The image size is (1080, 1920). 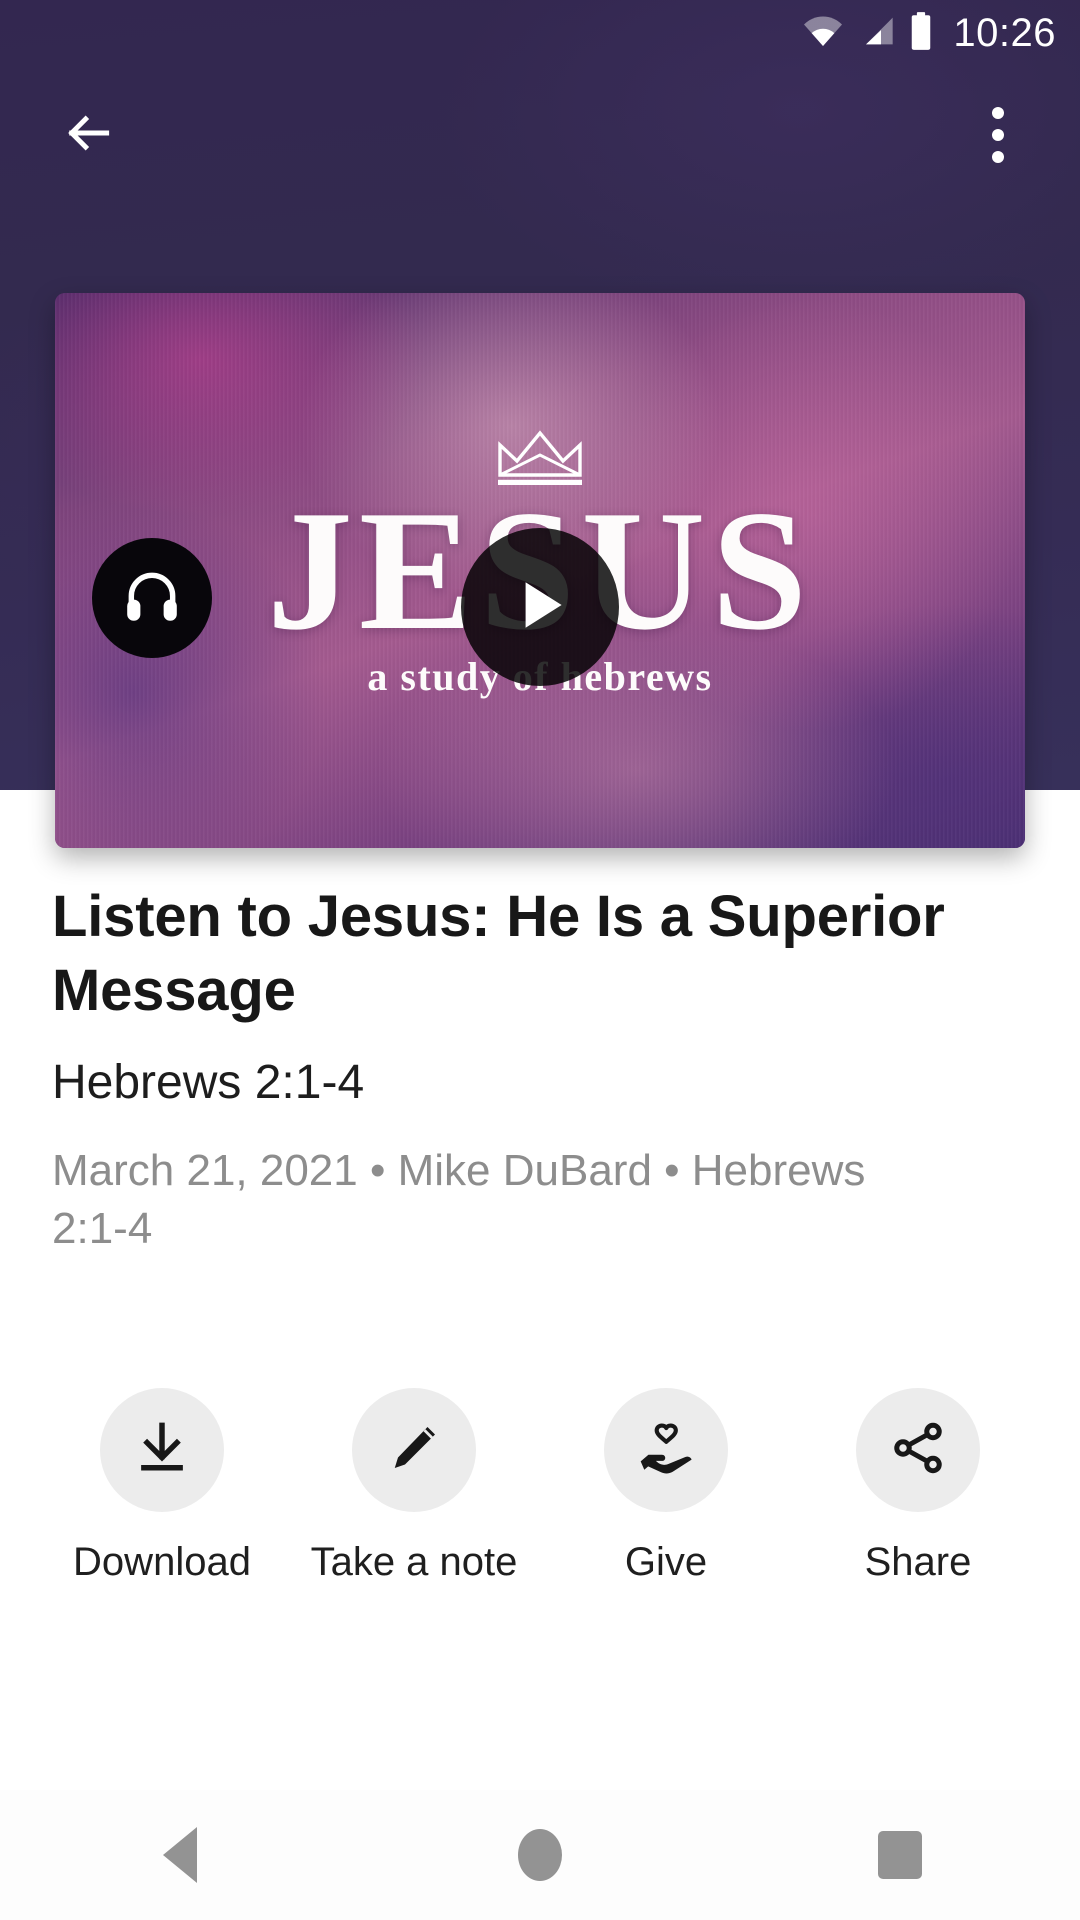 I want to click on download-action: Download, so click(x=162, y=1486).